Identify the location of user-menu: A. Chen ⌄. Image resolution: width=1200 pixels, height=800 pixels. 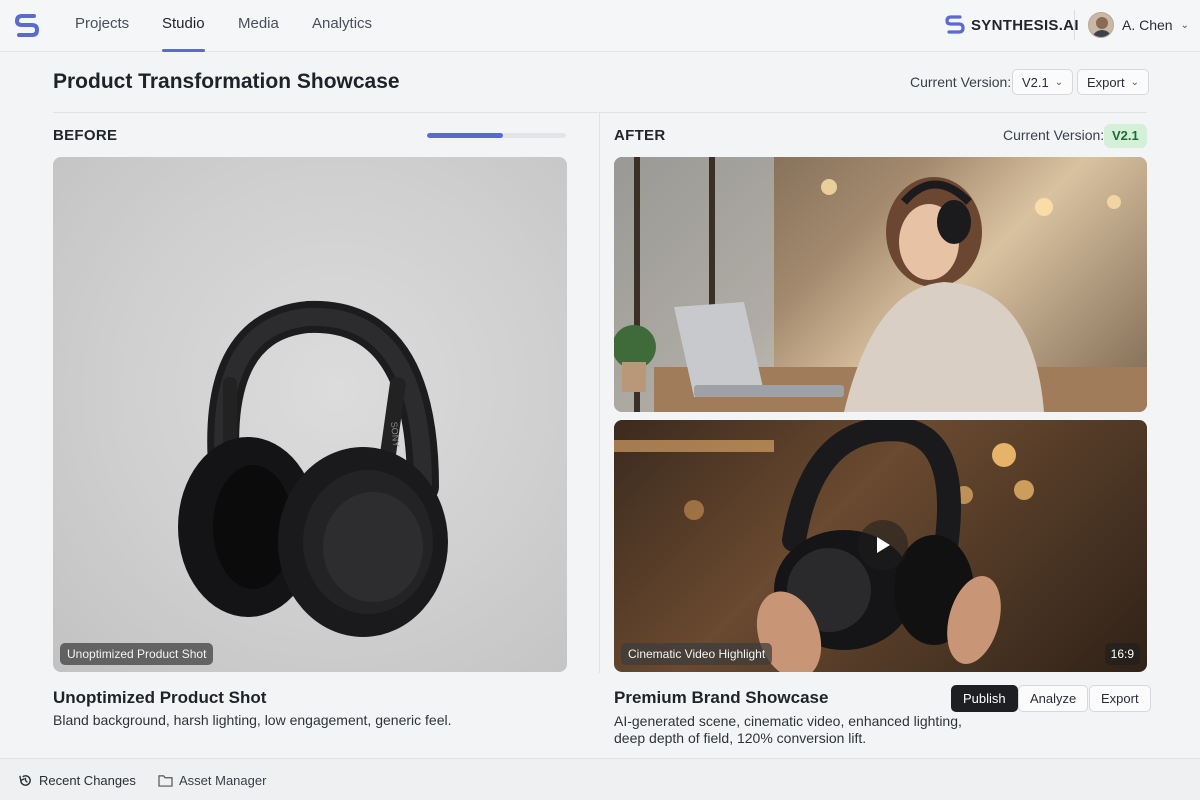
(1138, 25).